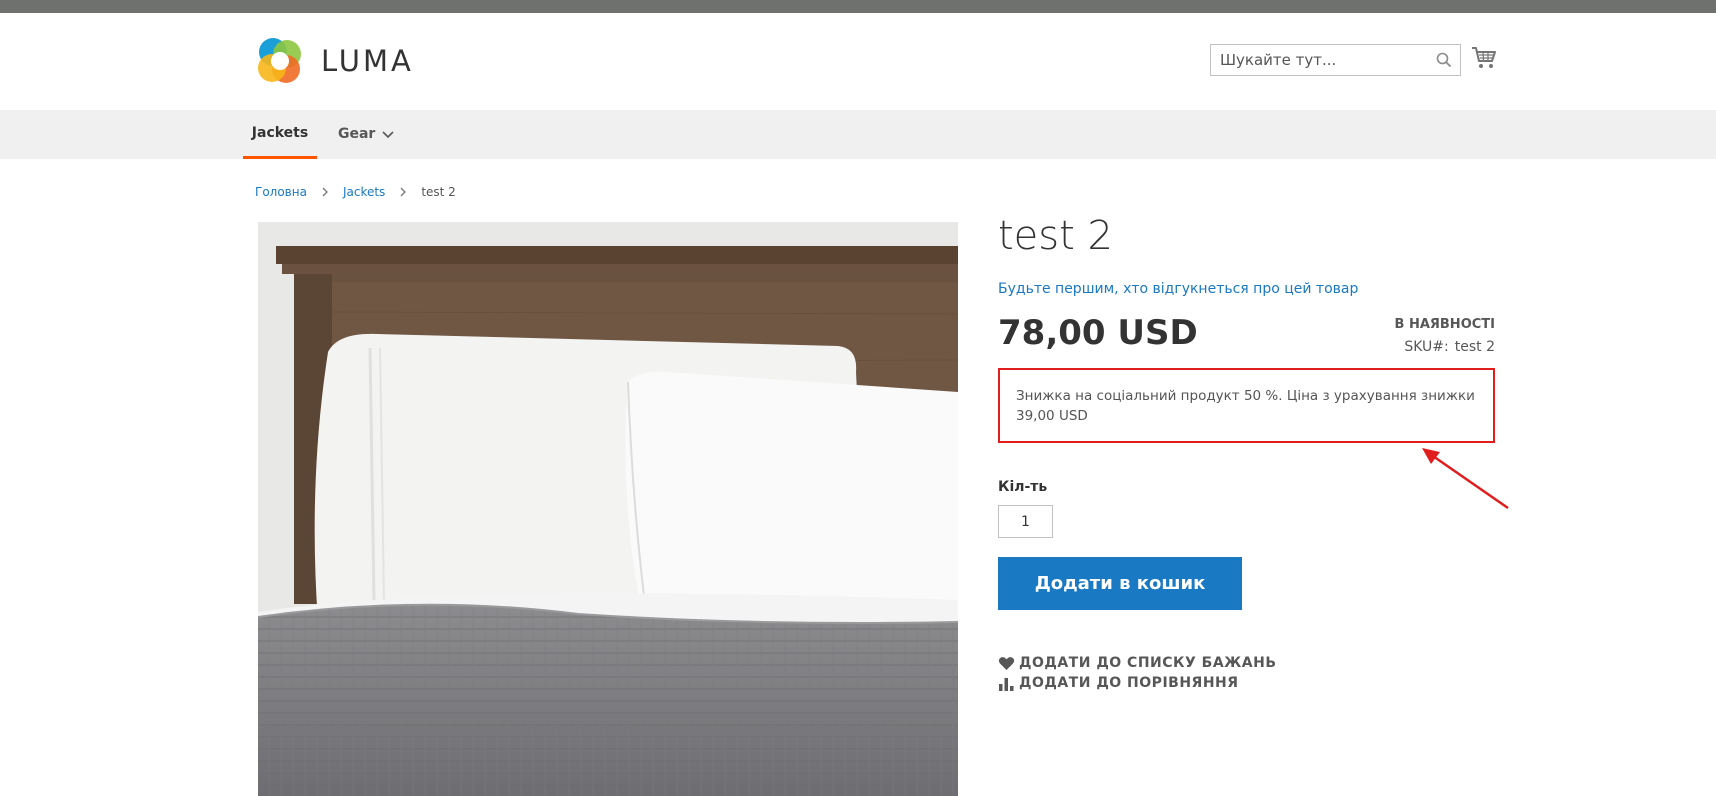 The width and height of the screenshot is (1716, 796). I want to click on nav-item-jackets: Jackets, so click(280, 134).